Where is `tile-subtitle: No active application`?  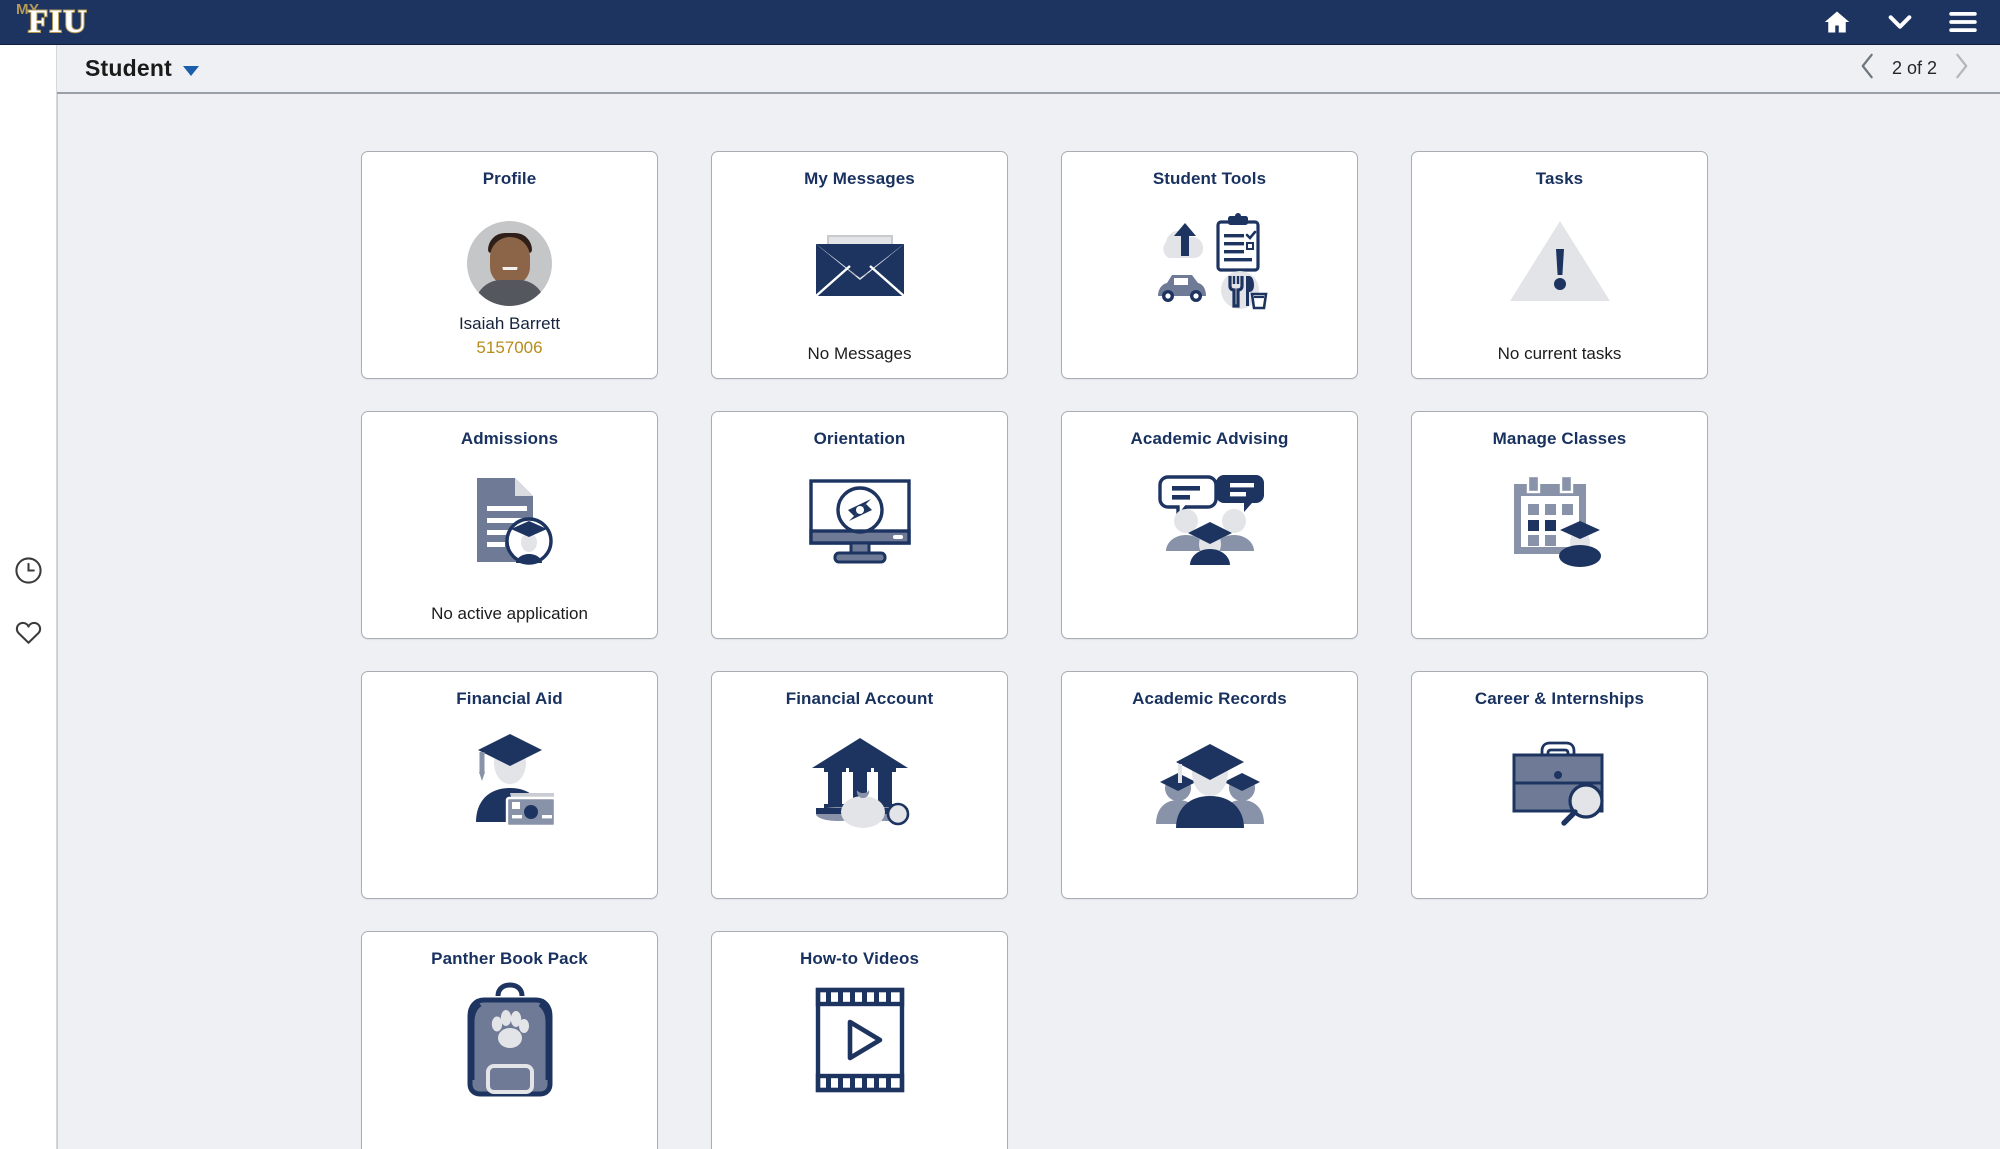 tile-subtitle: No active application is located at coordinates (509, 613).